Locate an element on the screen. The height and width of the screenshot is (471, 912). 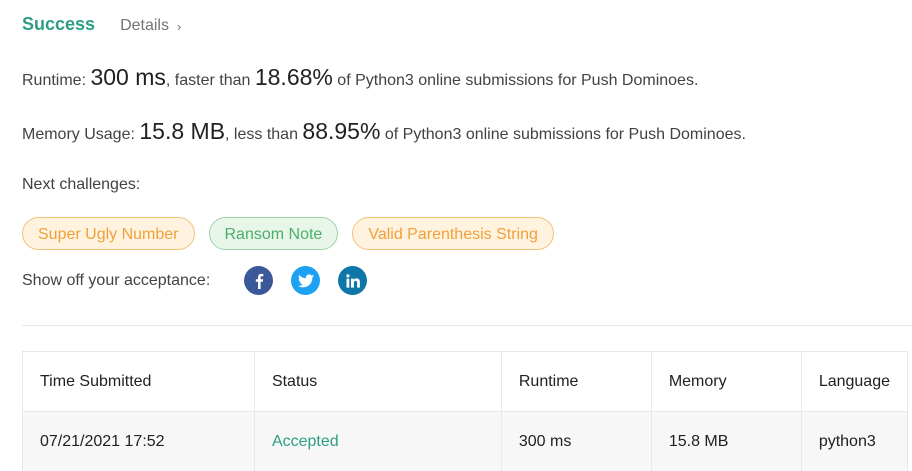
share-label: Show off your acceptance: is located at coordinates (116, 280).